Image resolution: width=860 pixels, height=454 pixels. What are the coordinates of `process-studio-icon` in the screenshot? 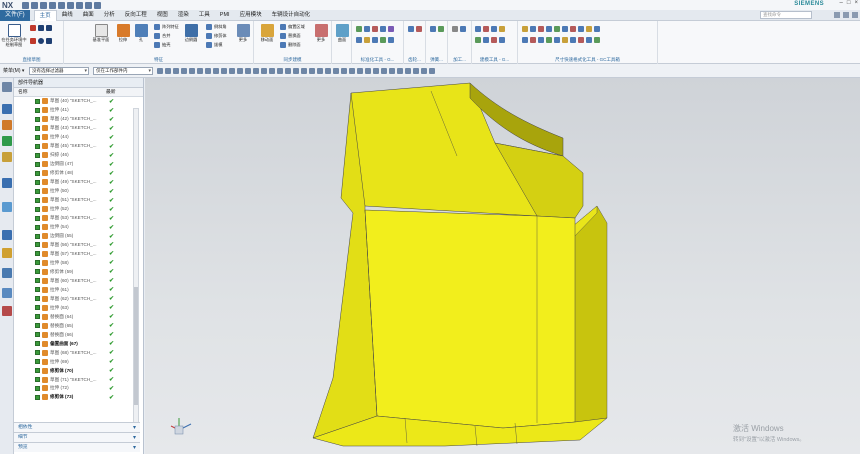 It's located at (7, 253).